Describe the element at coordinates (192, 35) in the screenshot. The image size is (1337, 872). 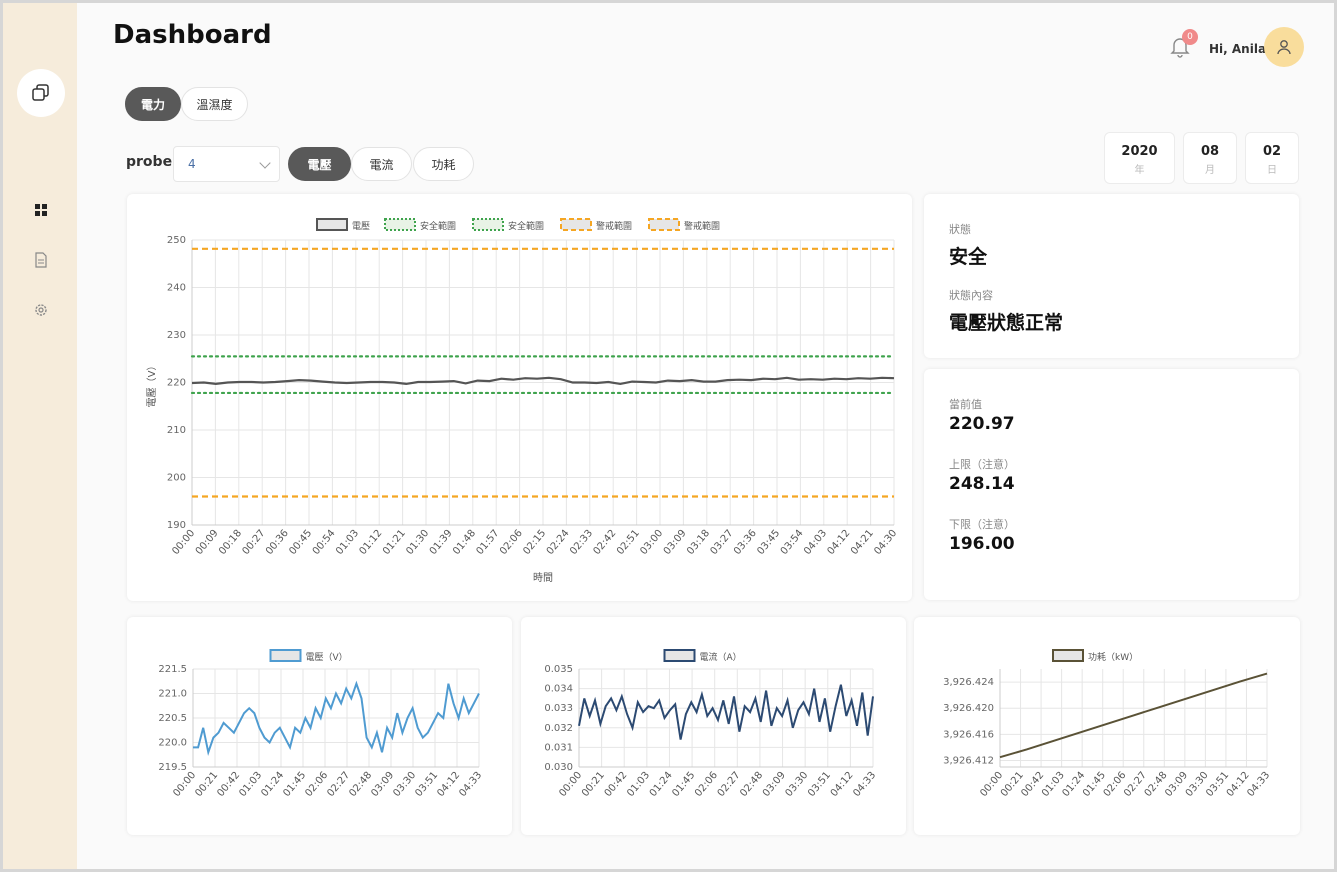
I see `page-title: Dashboard` at that location.